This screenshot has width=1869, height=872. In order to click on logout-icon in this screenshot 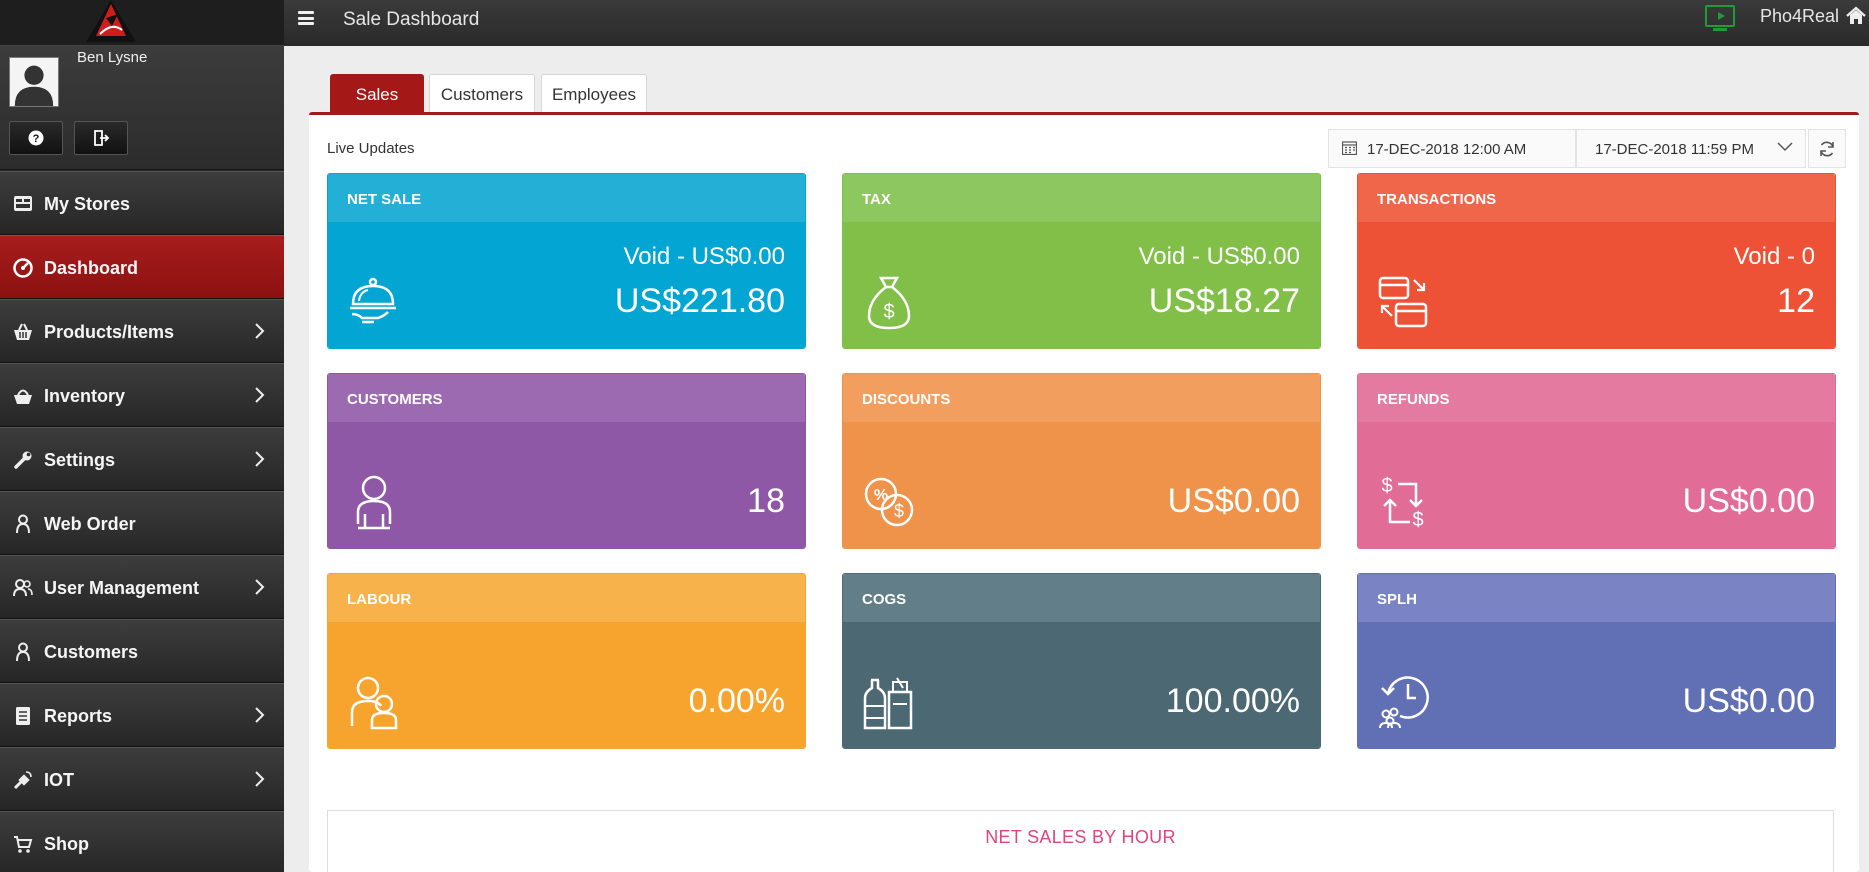, I will do `click(102, 138)`.